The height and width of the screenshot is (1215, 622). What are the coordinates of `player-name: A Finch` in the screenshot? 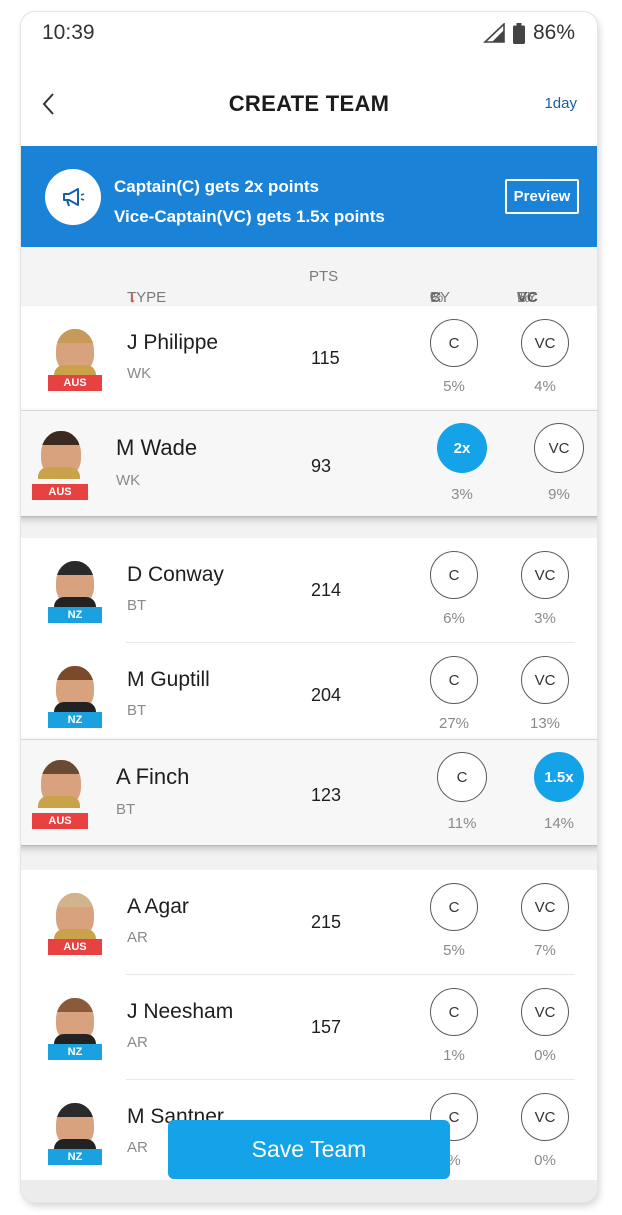 It's located at (153, 776).